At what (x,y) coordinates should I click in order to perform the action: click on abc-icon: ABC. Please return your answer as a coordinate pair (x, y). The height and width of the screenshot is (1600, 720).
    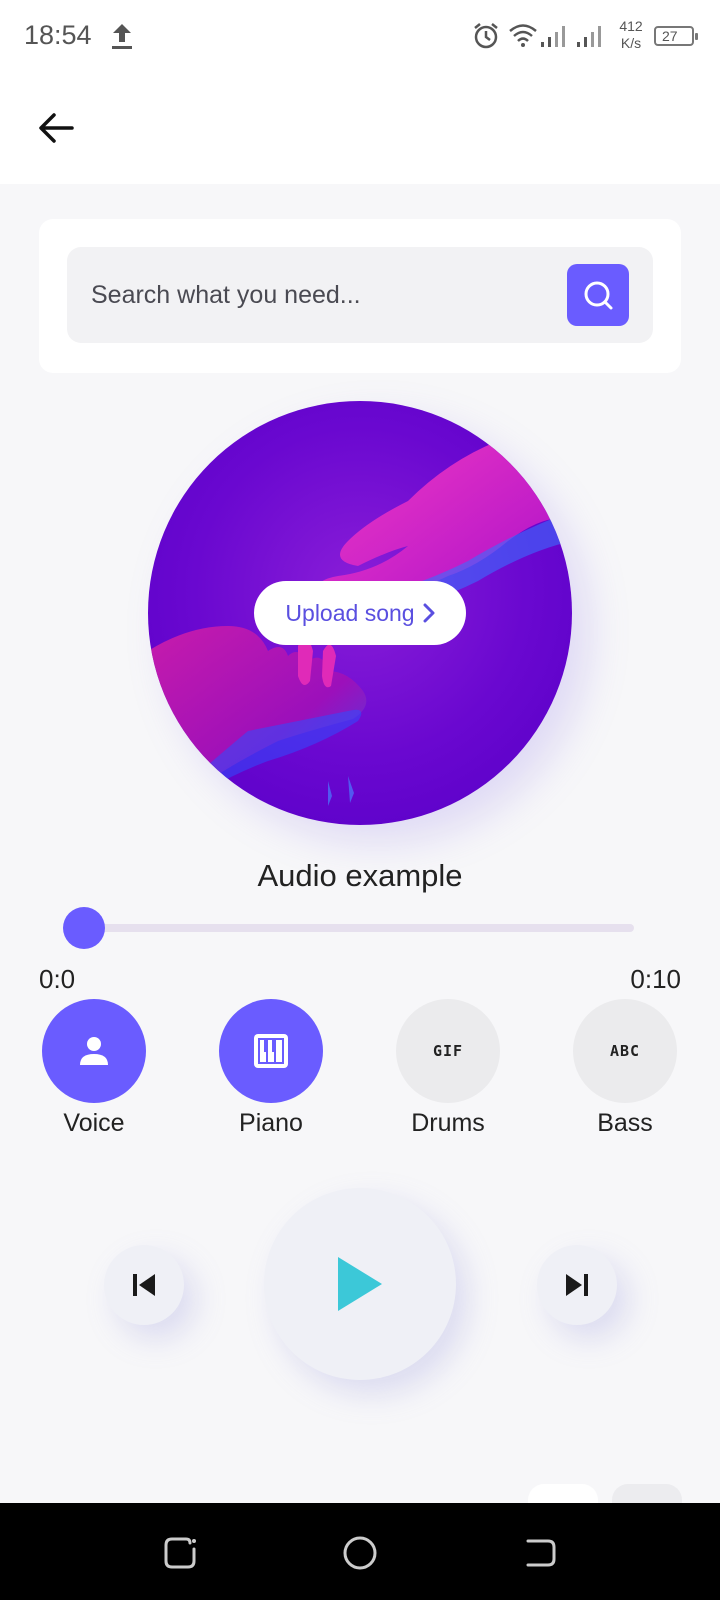
    Looking at the image, I should click on (625, 1051).